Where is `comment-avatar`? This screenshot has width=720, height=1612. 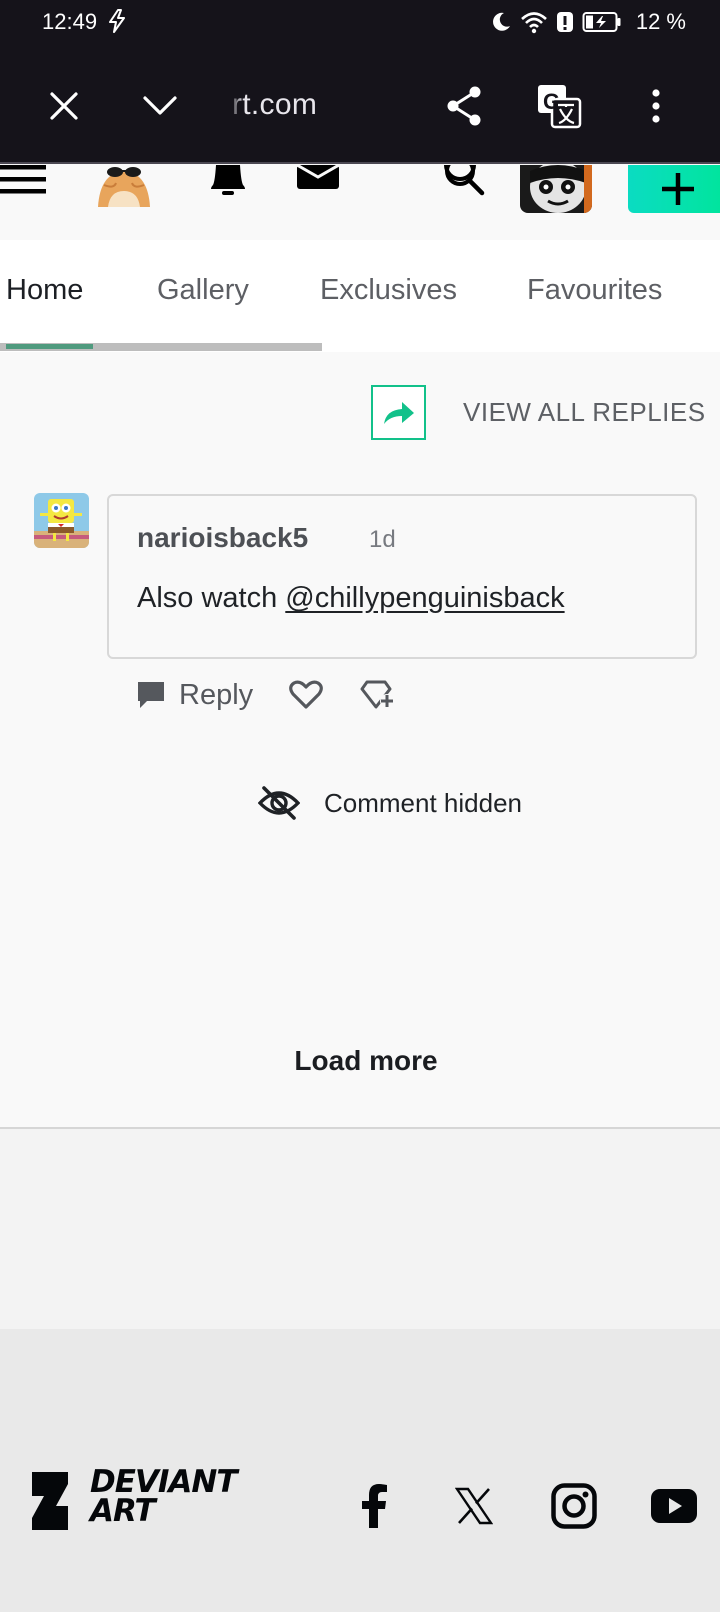
comment-avatar is located at coordinates (61, 520).